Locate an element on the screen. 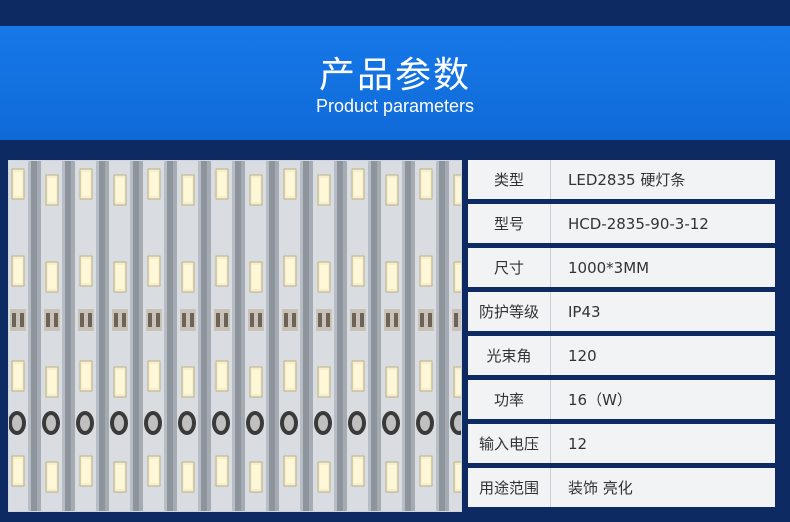  spec-label: 类型 is located at coordinates (509, 179).